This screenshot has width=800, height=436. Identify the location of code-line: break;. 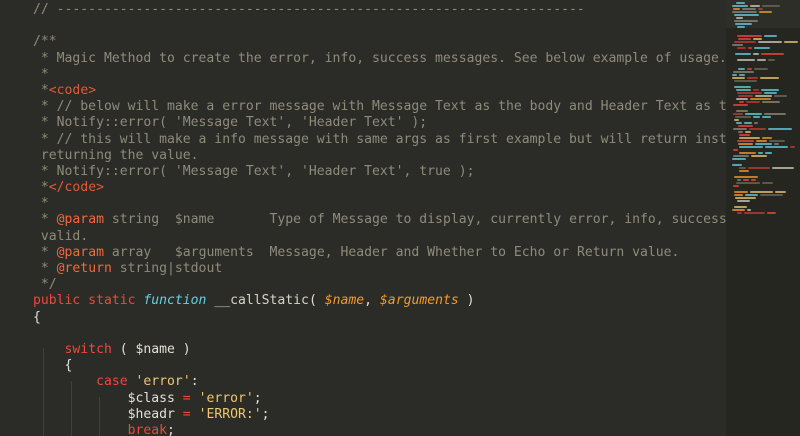
(363, 429).